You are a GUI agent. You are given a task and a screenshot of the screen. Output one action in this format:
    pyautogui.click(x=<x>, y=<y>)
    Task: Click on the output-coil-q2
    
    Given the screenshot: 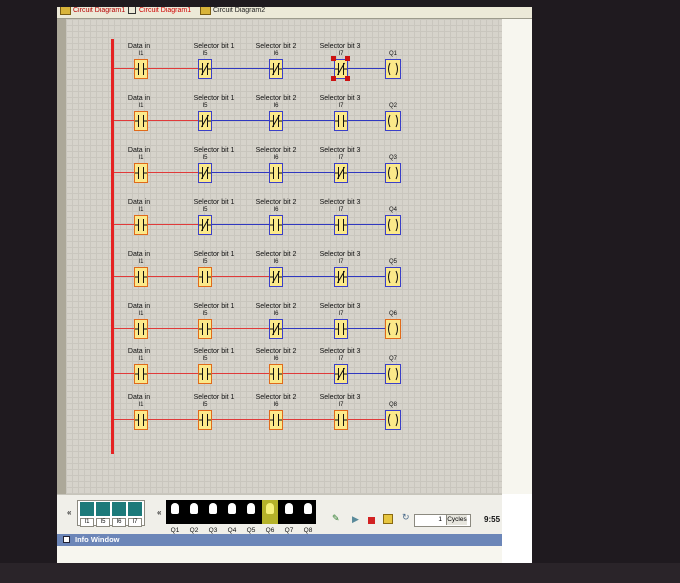 What is the action you would take?
    pyautogui.click(x=393, y=121)
    